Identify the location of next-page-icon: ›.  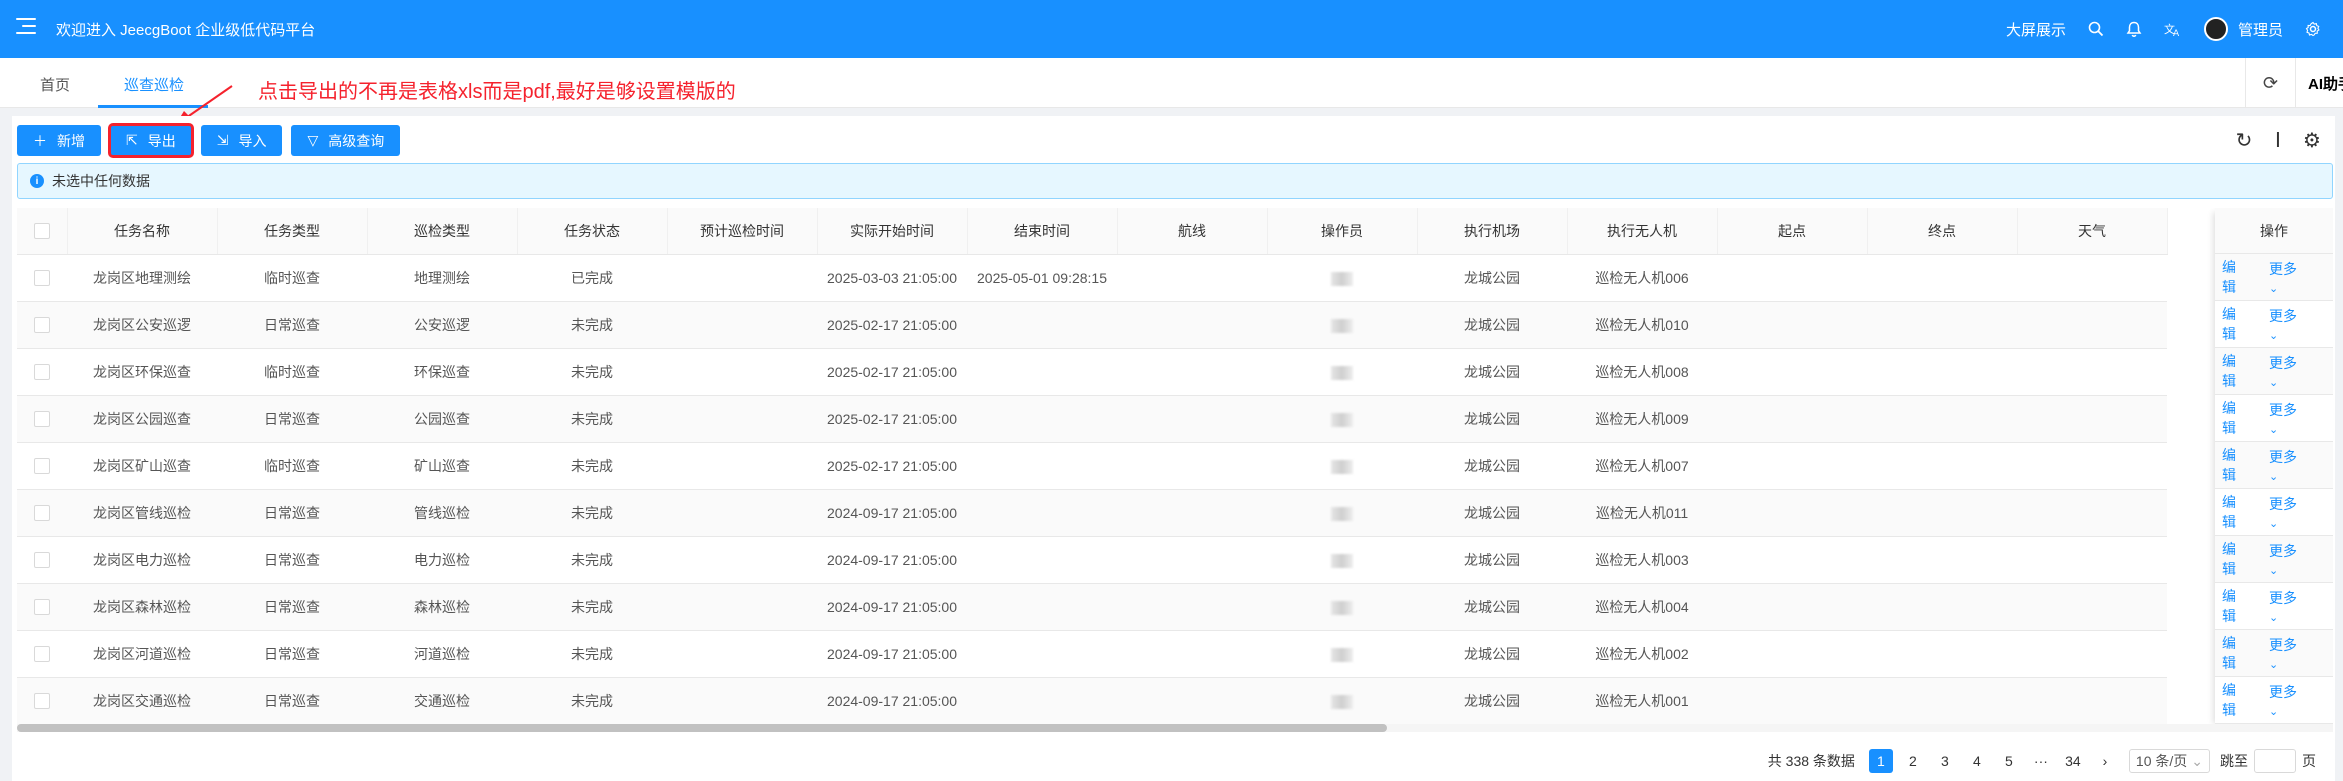
(2105, 761).